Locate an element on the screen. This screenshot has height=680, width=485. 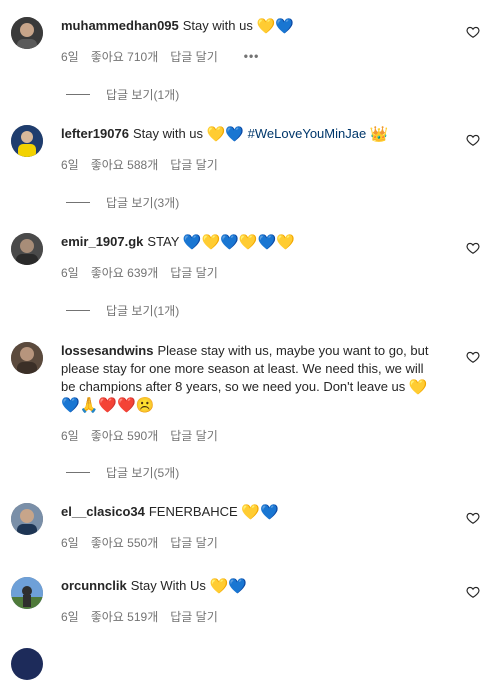
comment-meta: 6일 좋아요 710개 답글 달기 ••• is located at coordinates (251, 56).